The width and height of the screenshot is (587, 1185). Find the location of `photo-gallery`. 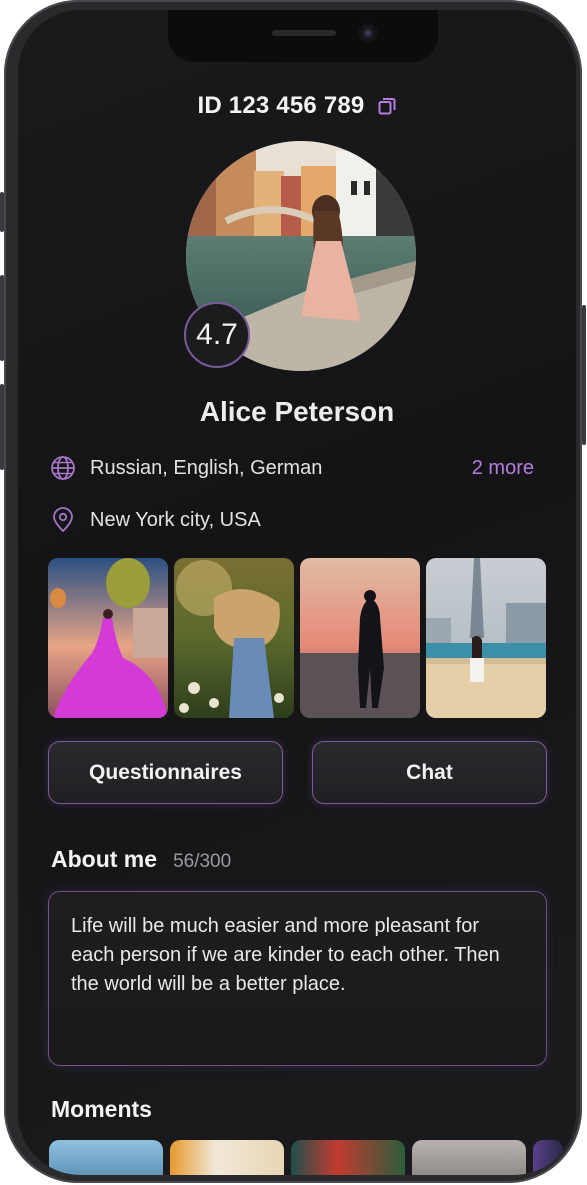

photo-gallery is located at coordinates (298, 638).